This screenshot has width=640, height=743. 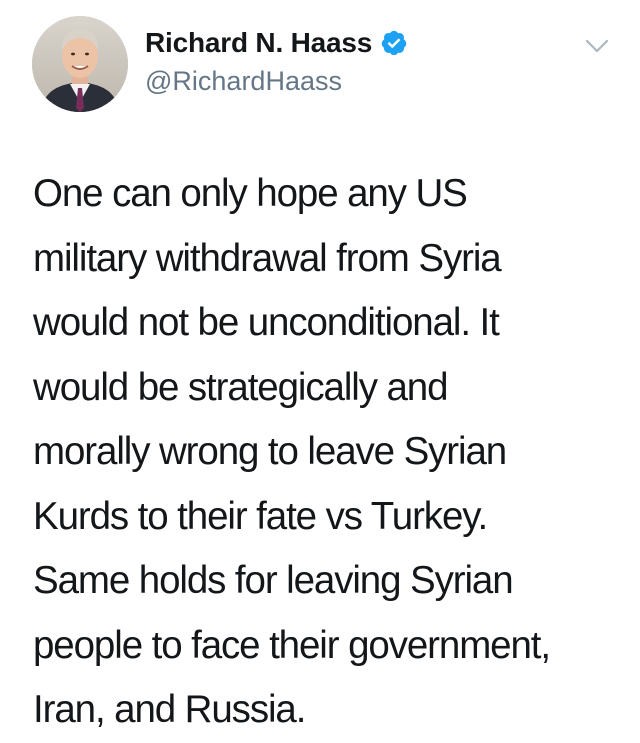 I want to click on tweet-text-line: One can only hope any US, so click(x=250, y=193).